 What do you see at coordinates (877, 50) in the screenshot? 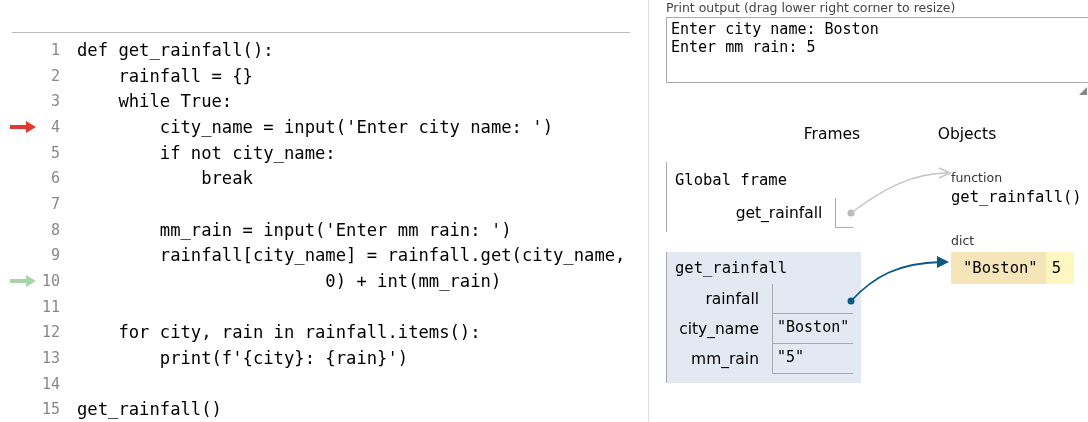
I see `print-output-box: Enter city name: Boston Enter mm rain: 5` at bounding box center [877, 50].